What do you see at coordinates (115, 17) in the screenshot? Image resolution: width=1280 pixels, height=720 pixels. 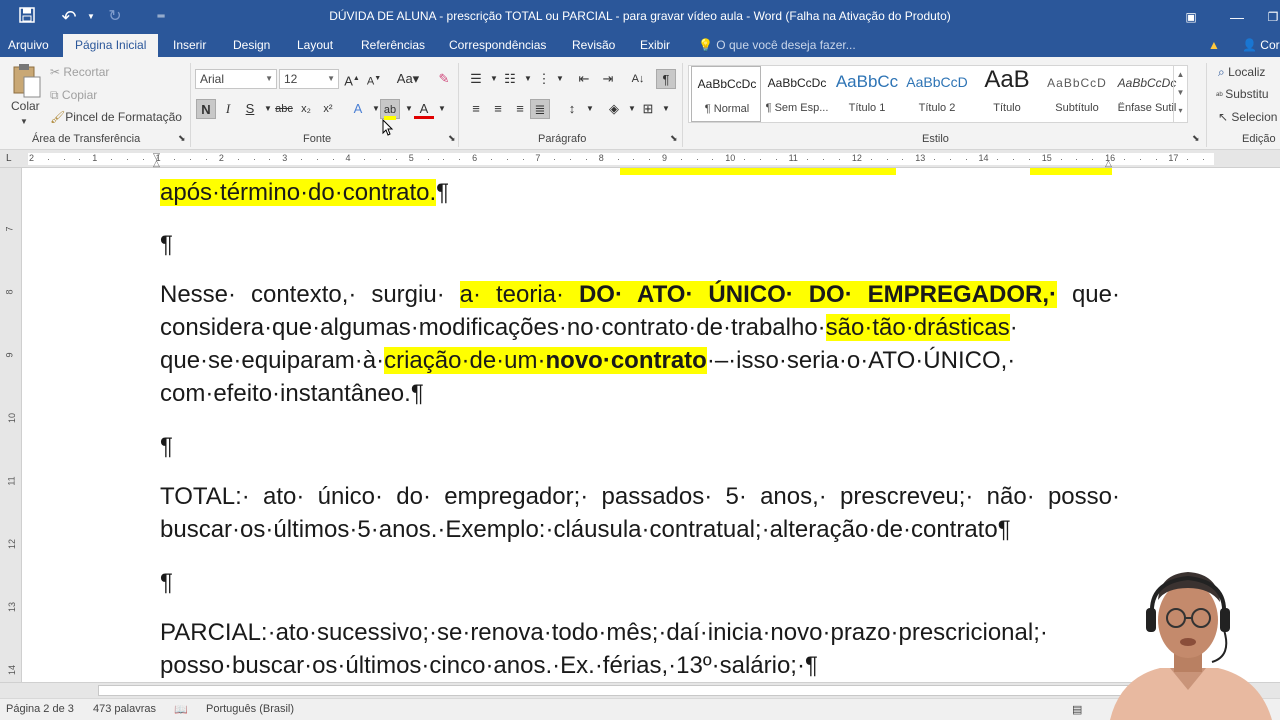 I see `redo-icon: ↻` at bounding box center [115, 17].